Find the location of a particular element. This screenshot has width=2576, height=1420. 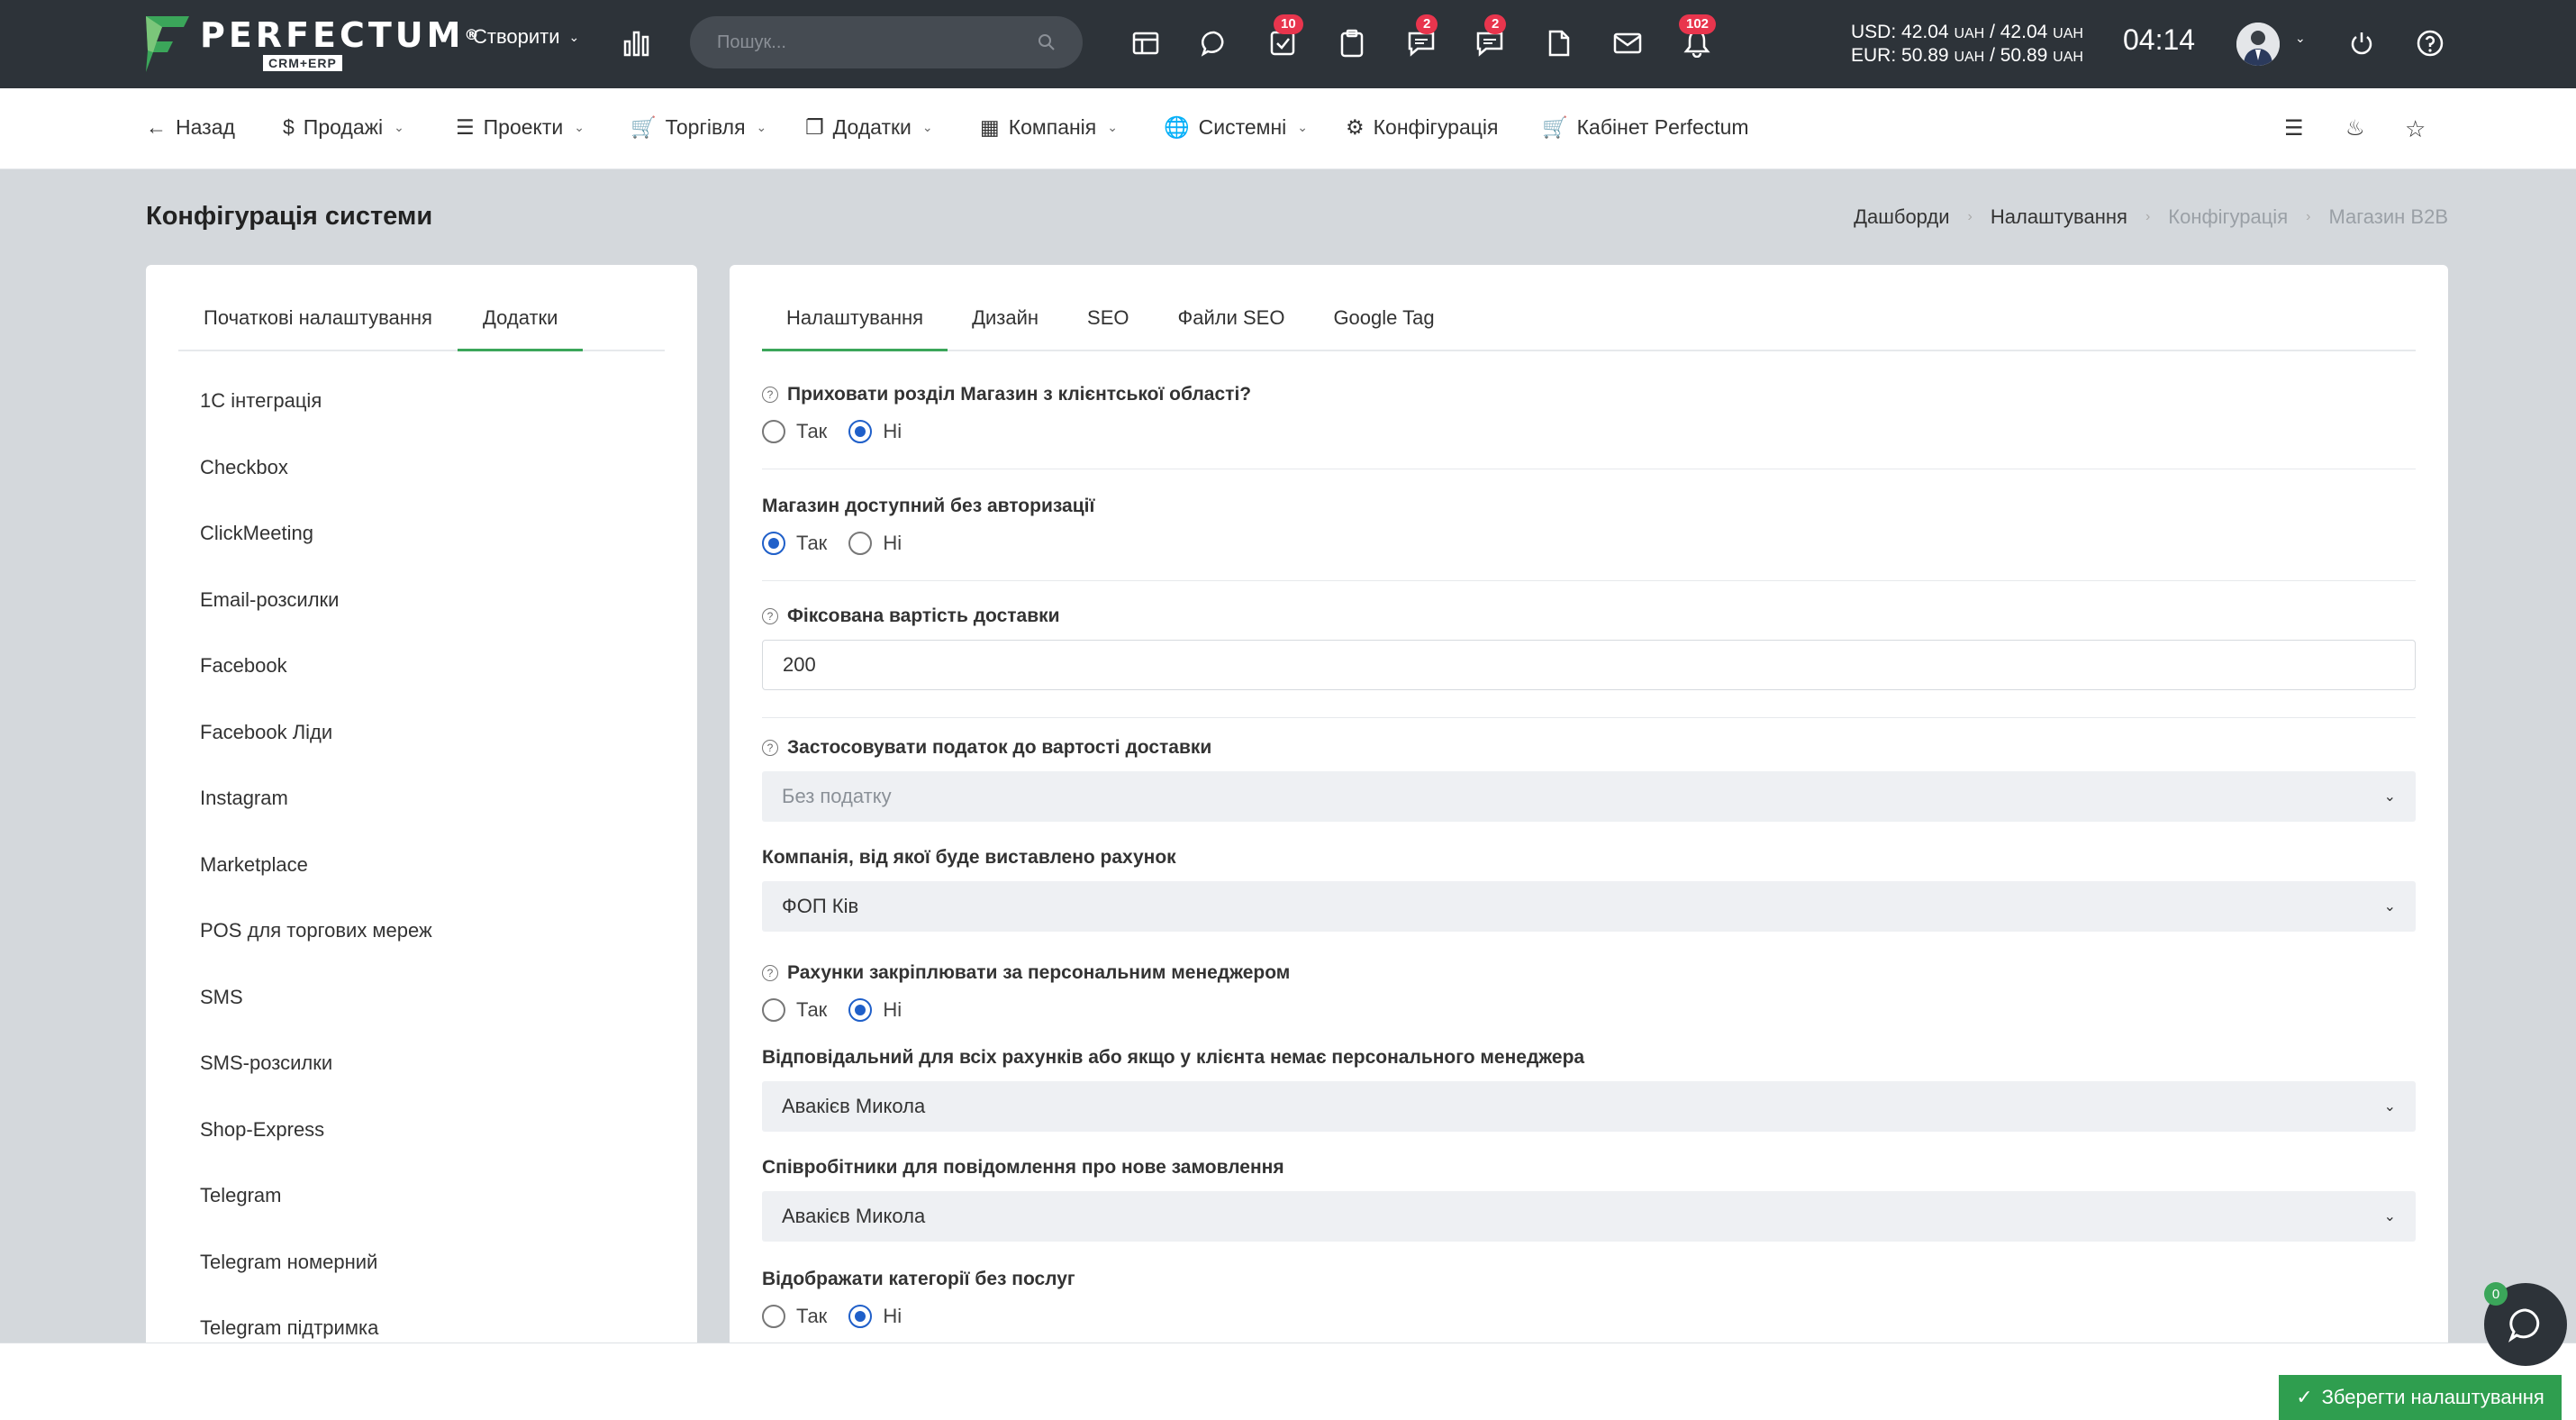

messages-icon: 2 is located at coordinates (1490, 37).